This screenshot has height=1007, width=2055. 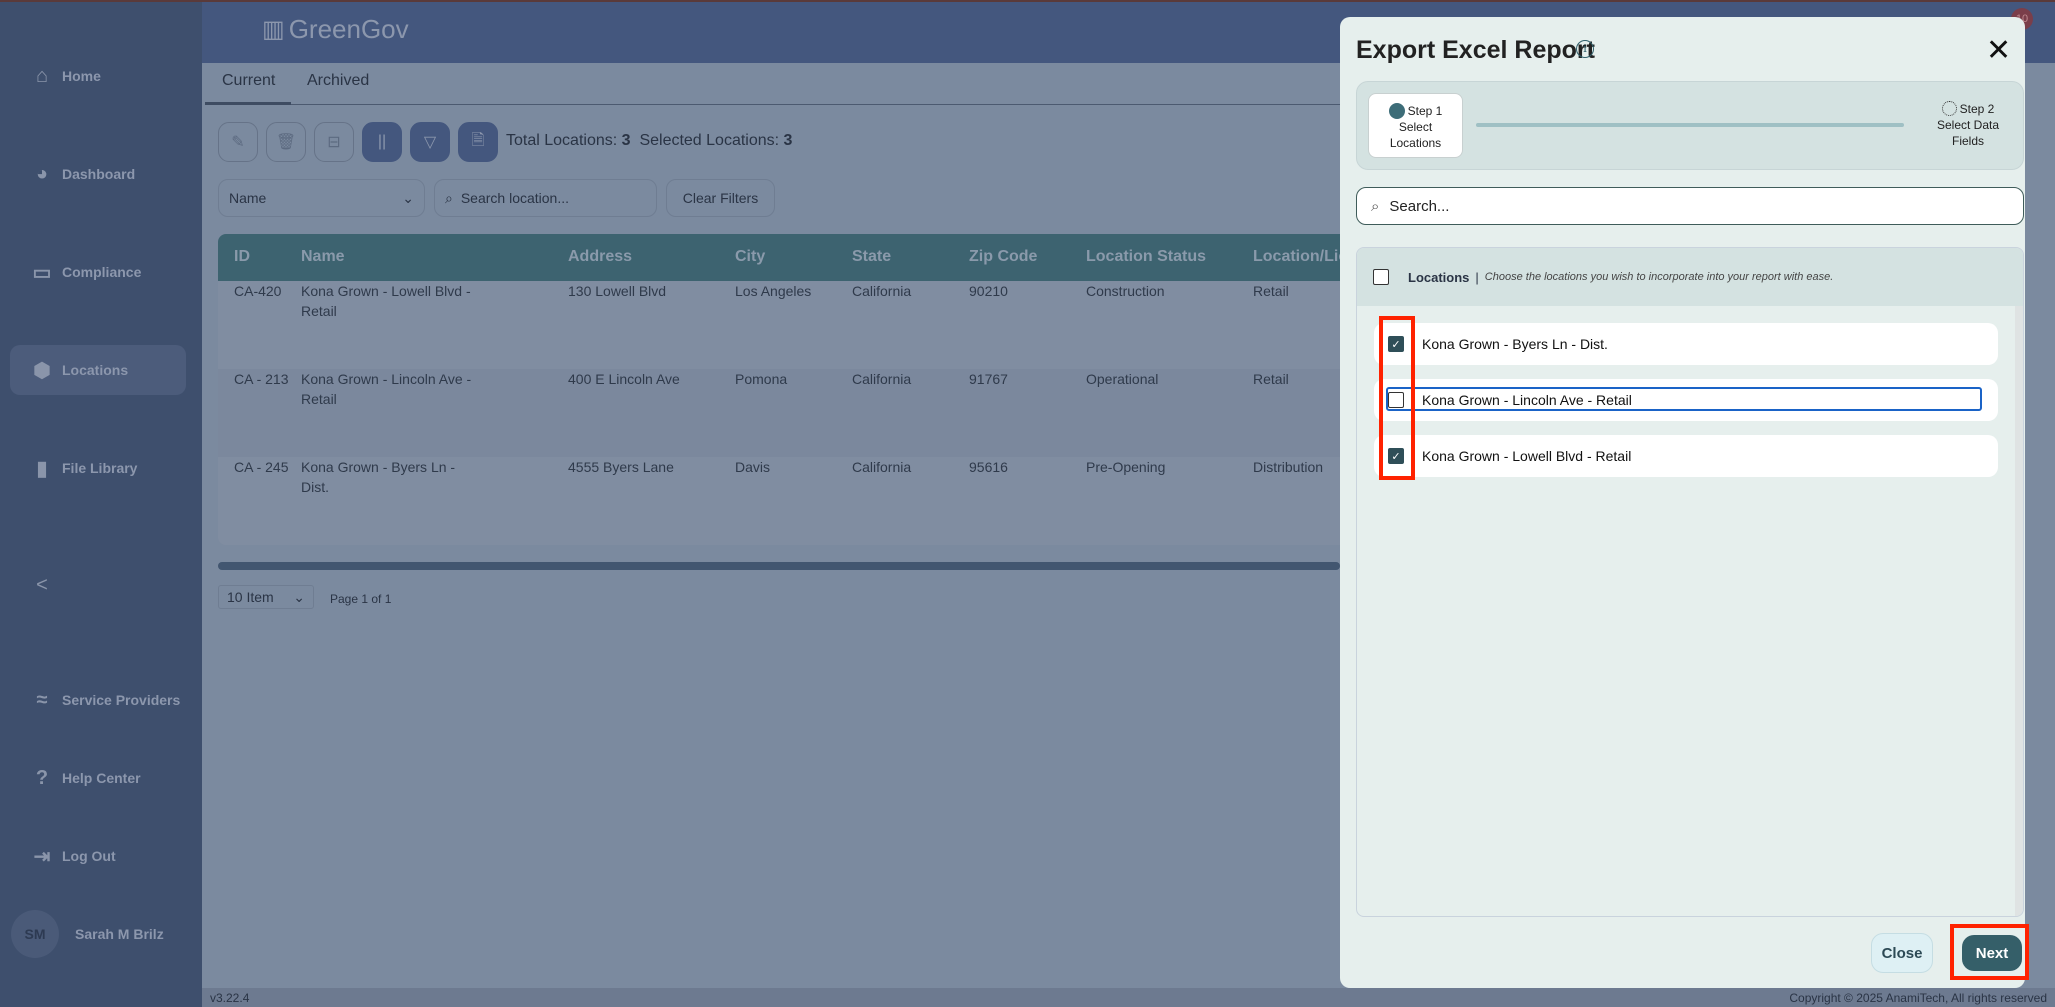 I want to click on tab-archived: Archived, so click(x=338, y=81).